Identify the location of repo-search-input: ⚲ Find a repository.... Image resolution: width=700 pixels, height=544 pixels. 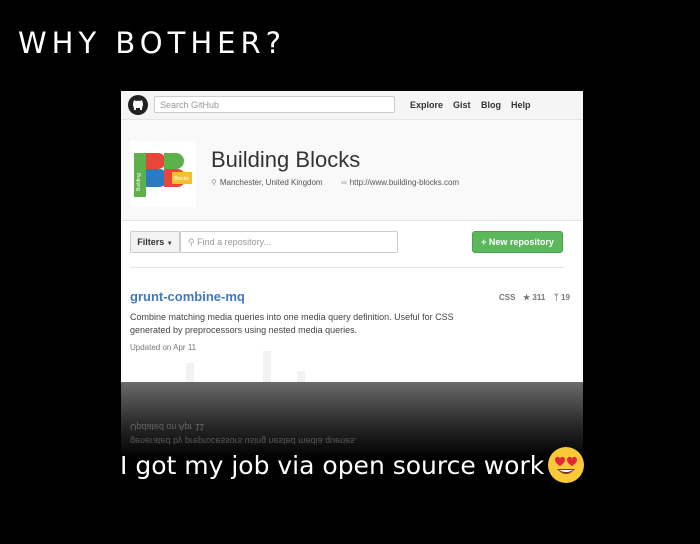
(289, 242).